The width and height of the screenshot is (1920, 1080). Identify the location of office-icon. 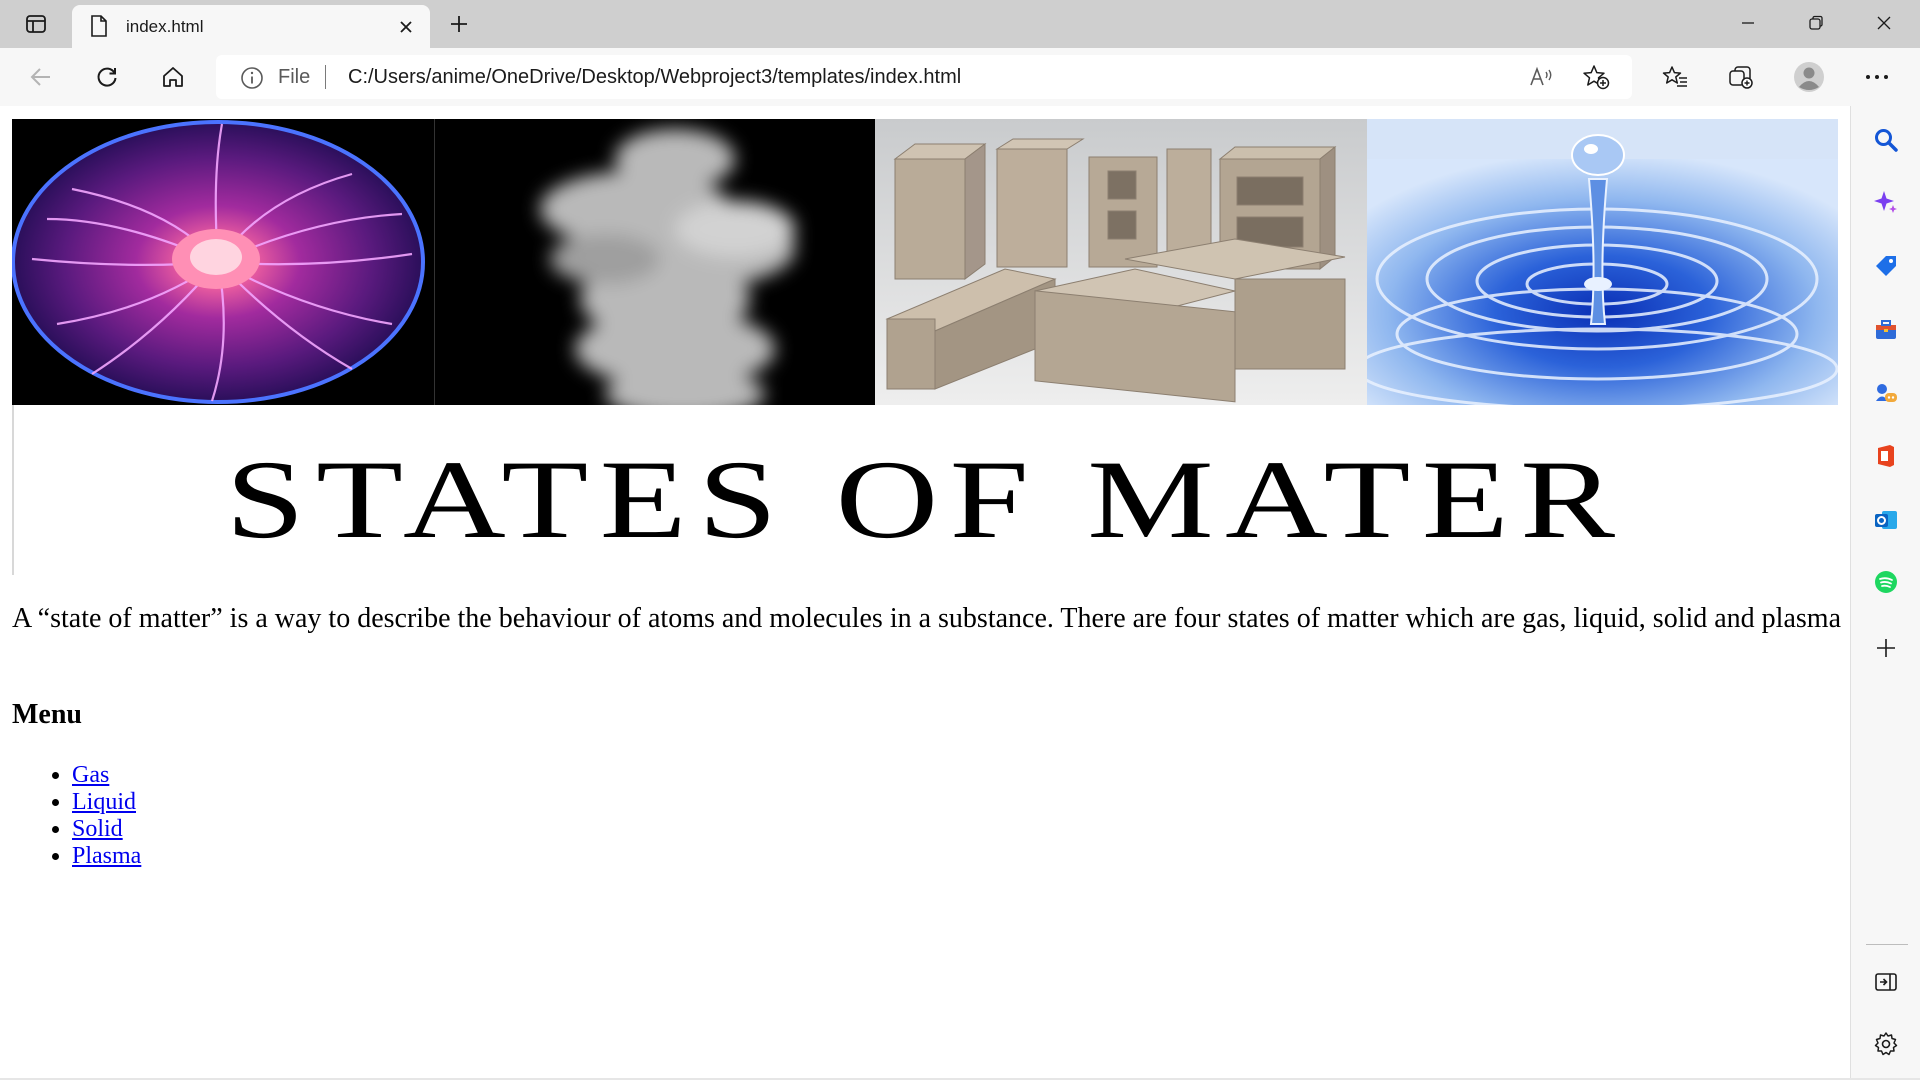
(1886, 456).